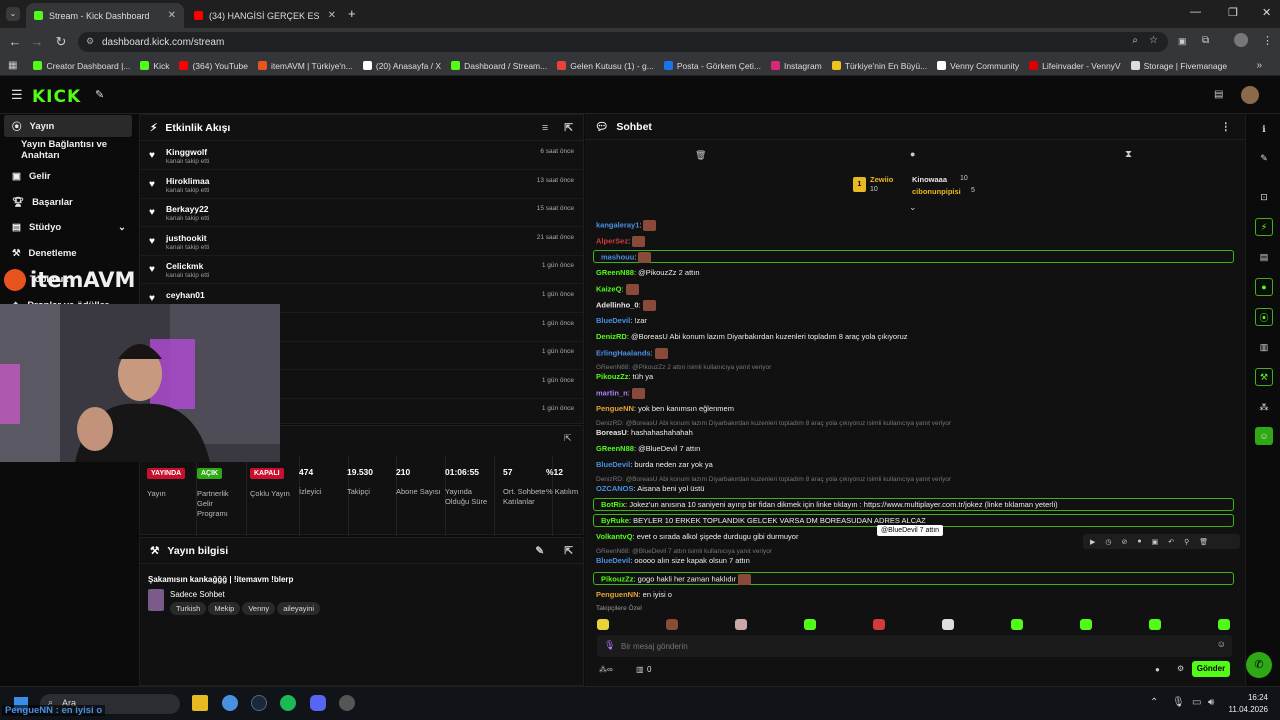 This screenshot has width=1280, height=720. I want to click on robot-icon: ☺, so click(1264, 436).